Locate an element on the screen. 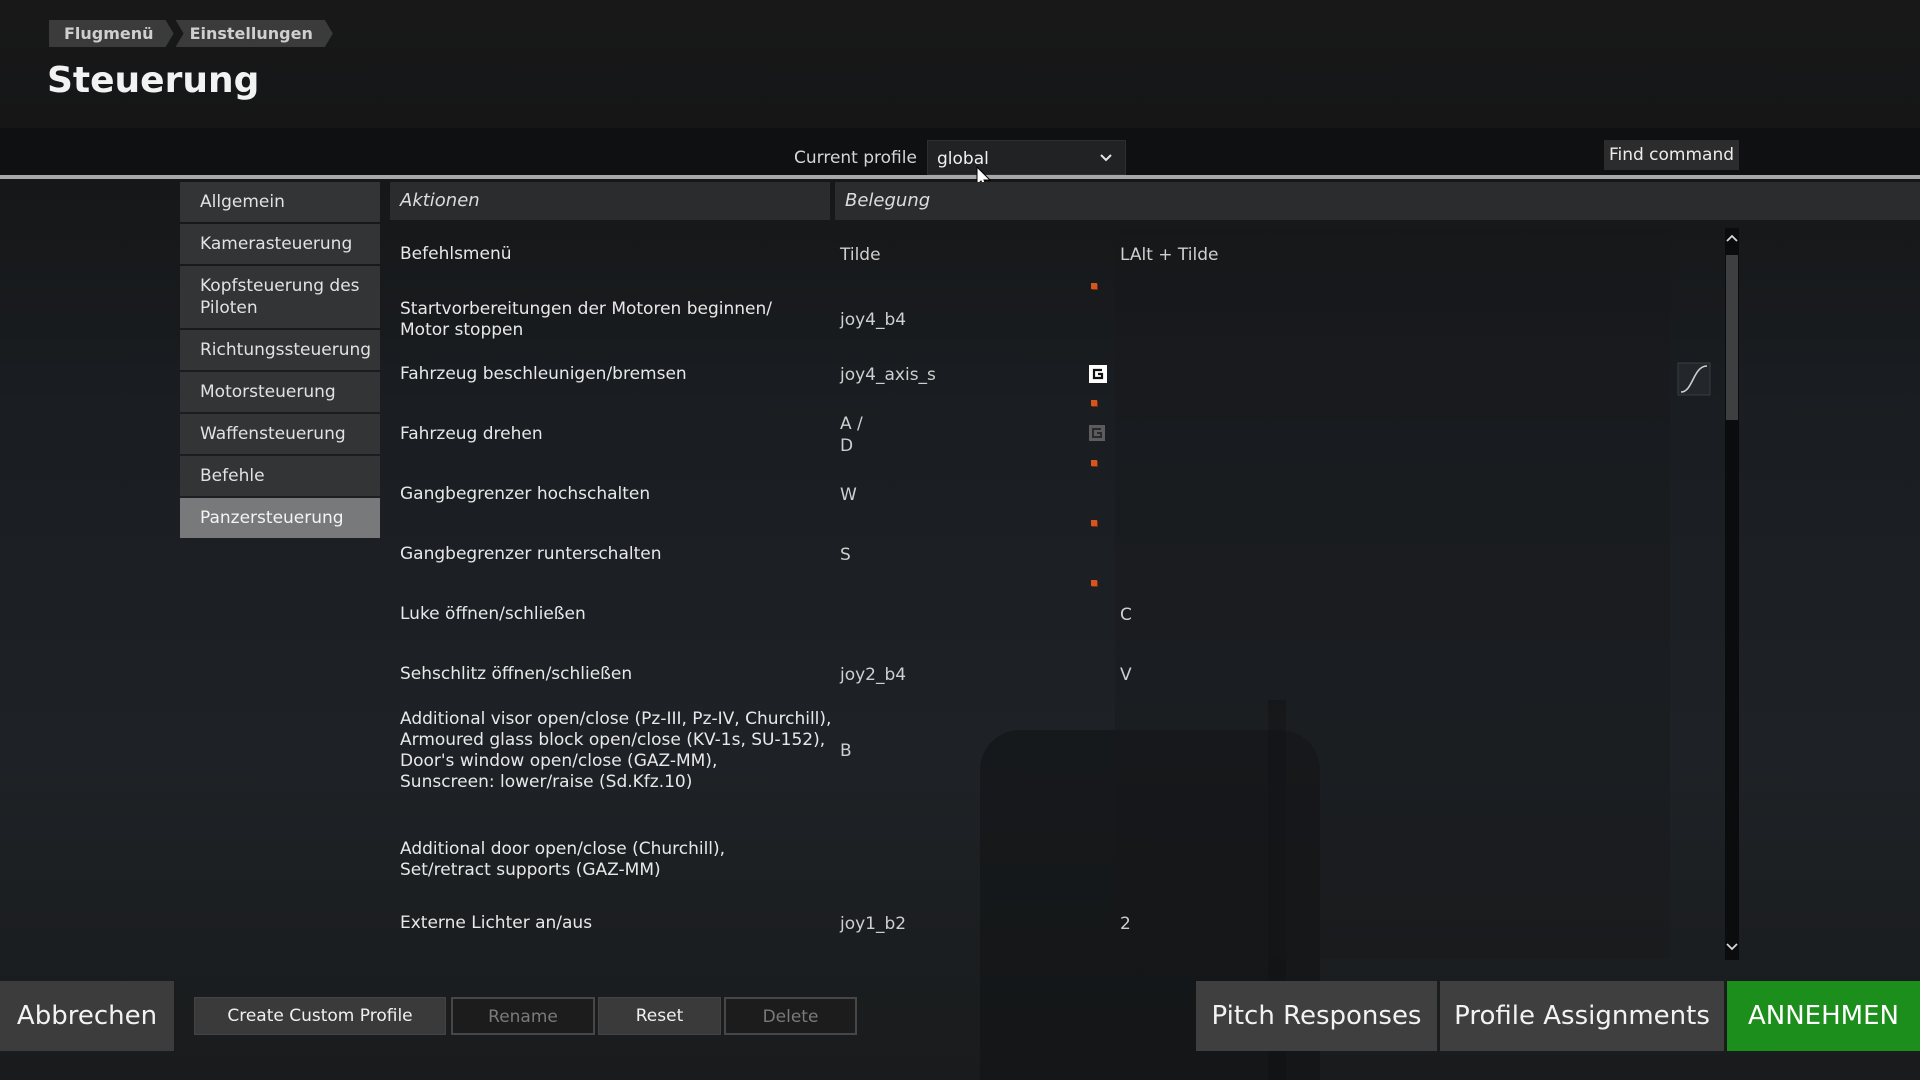 The width and height of the screenshot is (1920, 1080). table-row: Fahrzeug drehen A / D is located at coordinates (1060, 433).